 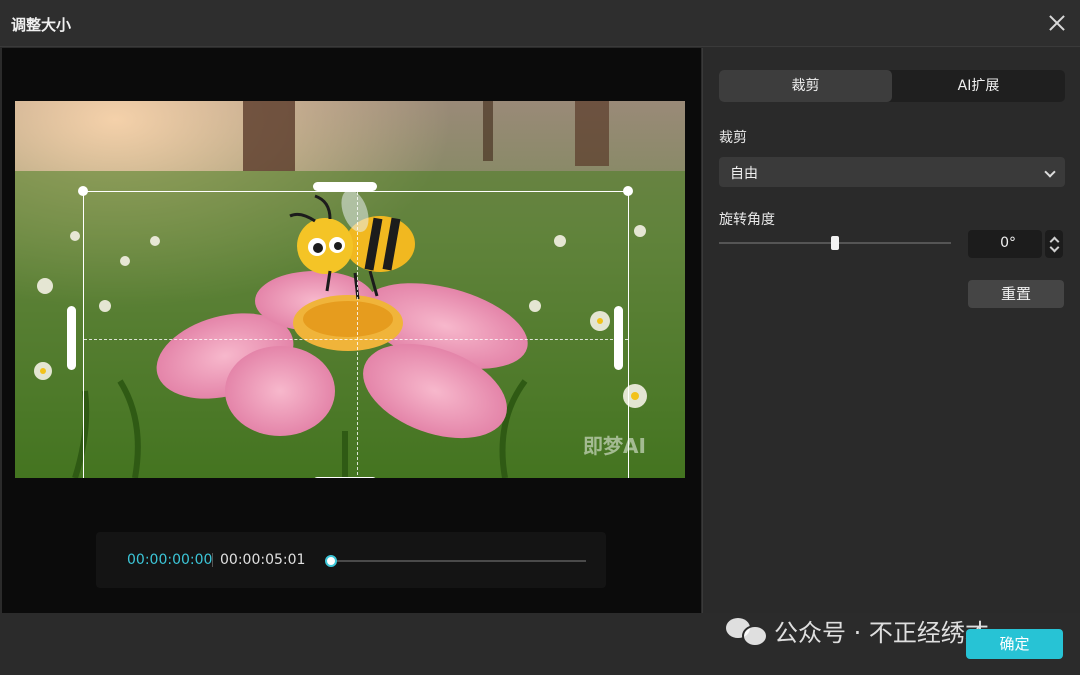 I want to click on close-icon, so click(x=1057, y=23).